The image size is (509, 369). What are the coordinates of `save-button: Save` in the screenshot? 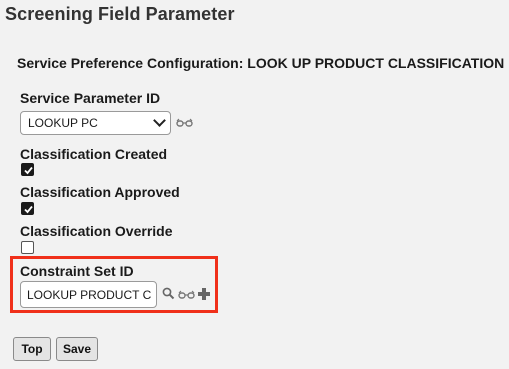 It's located at (77, 349).